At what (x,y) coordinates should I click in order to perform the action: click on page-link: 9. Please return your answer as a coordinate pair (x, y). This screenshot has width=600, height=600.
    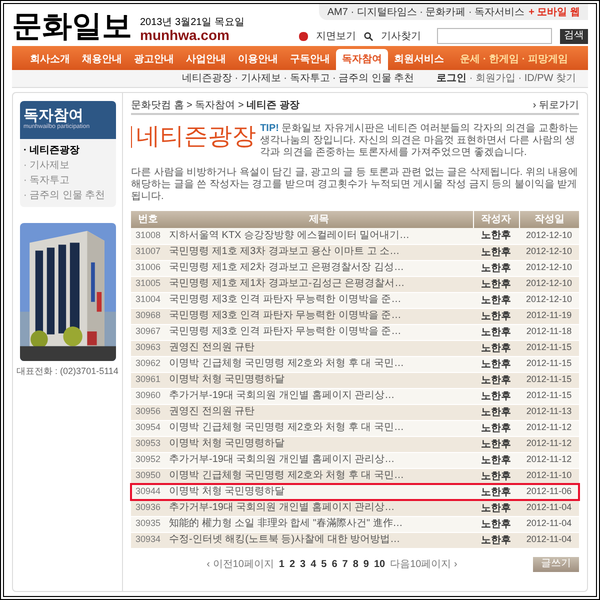
    Looking at the image, I should click on (366, 564).